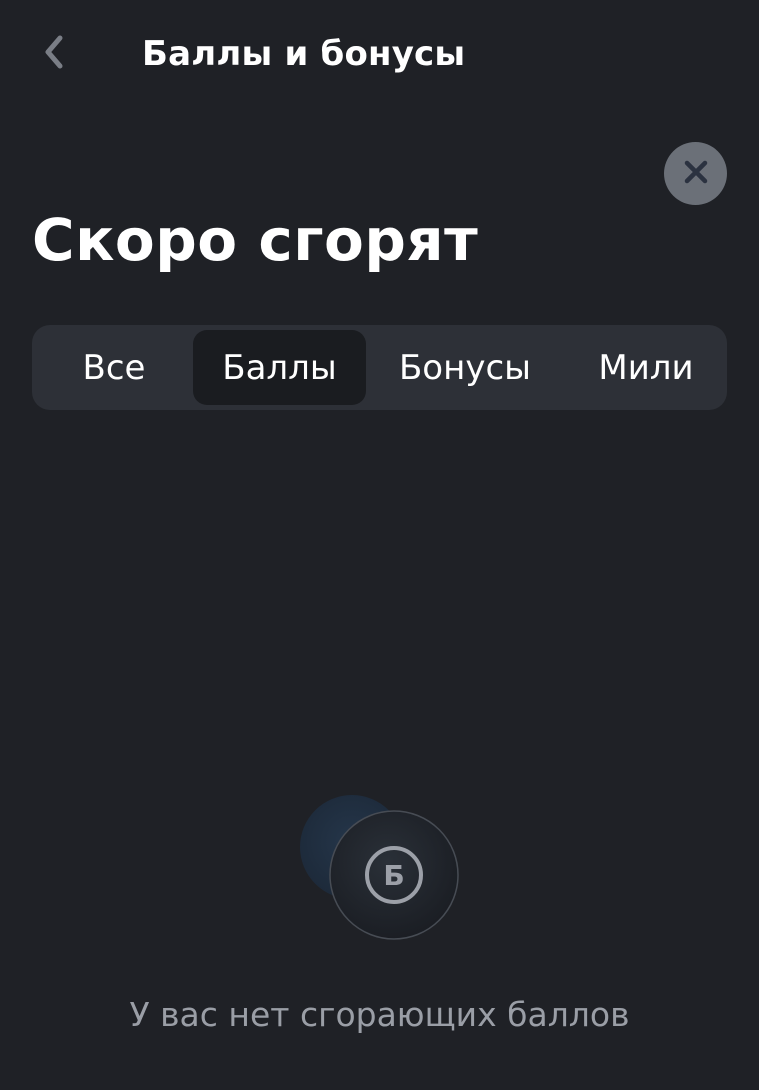 This screenshot has height=1090, width=759. Describe the element at coordinates (393, 875) in the screenshot. I see `svg-text: Б` at that location.